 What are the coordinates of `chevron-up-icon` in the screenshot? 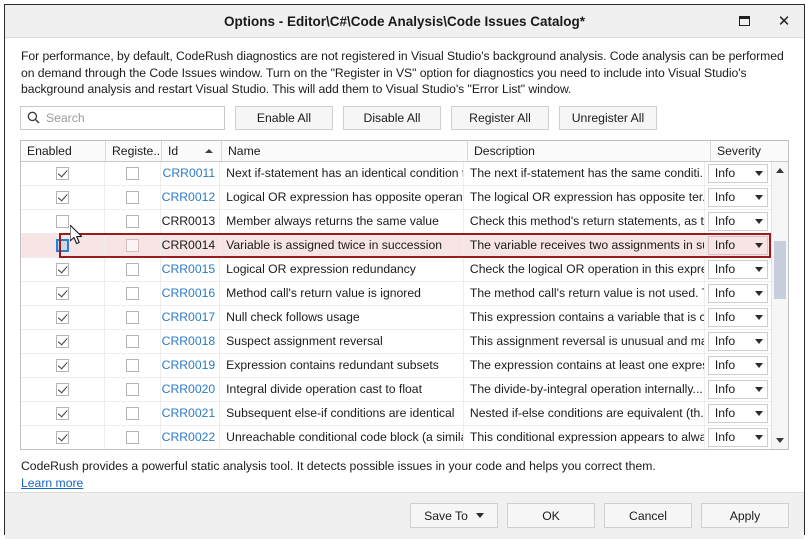 It's located at (780, 170).